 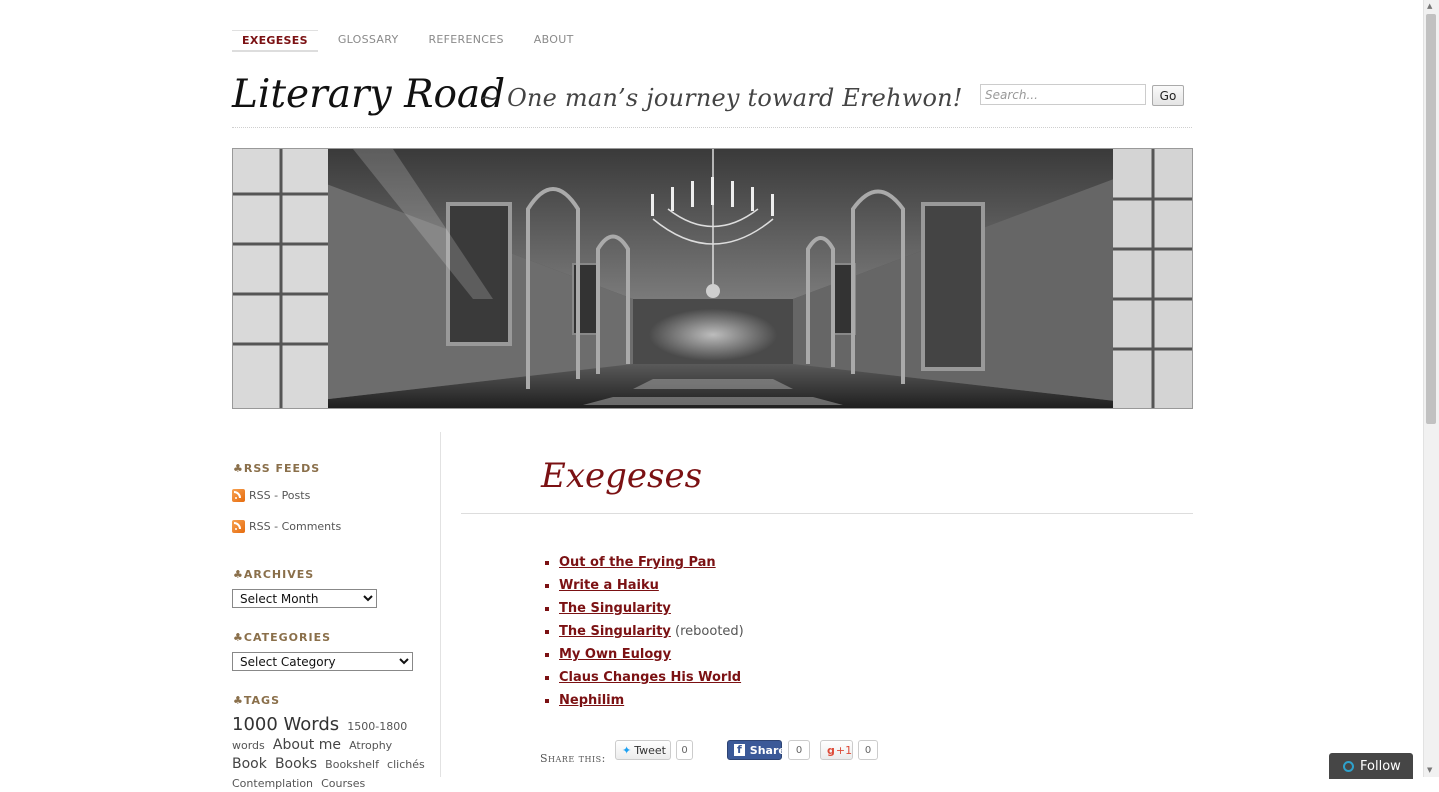 What do you see at coordinates (272, 783) in the screenshot?
I see `tag-link: Contemplation` at bounding box center [272, 783].